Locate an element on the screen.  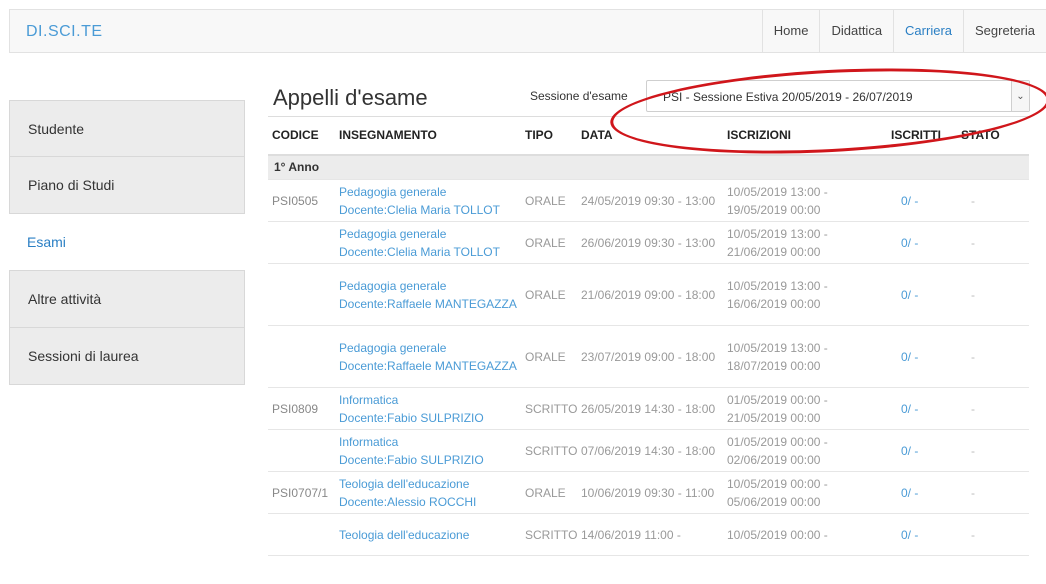
cell-iscrizioni: 10/05/2019 00:00 - 05/06/2019 00:00 is located at coordinates (805, 492).